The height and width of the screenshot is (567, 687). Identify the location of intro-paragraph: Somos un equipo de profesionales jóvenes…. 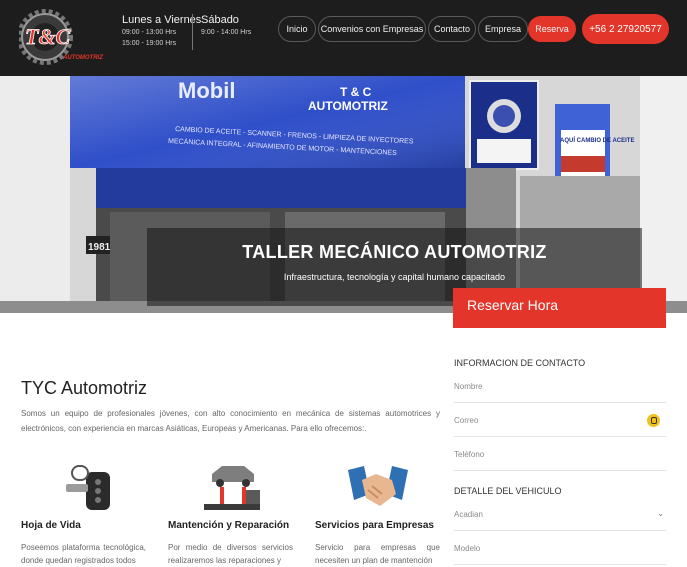
(230, 421).